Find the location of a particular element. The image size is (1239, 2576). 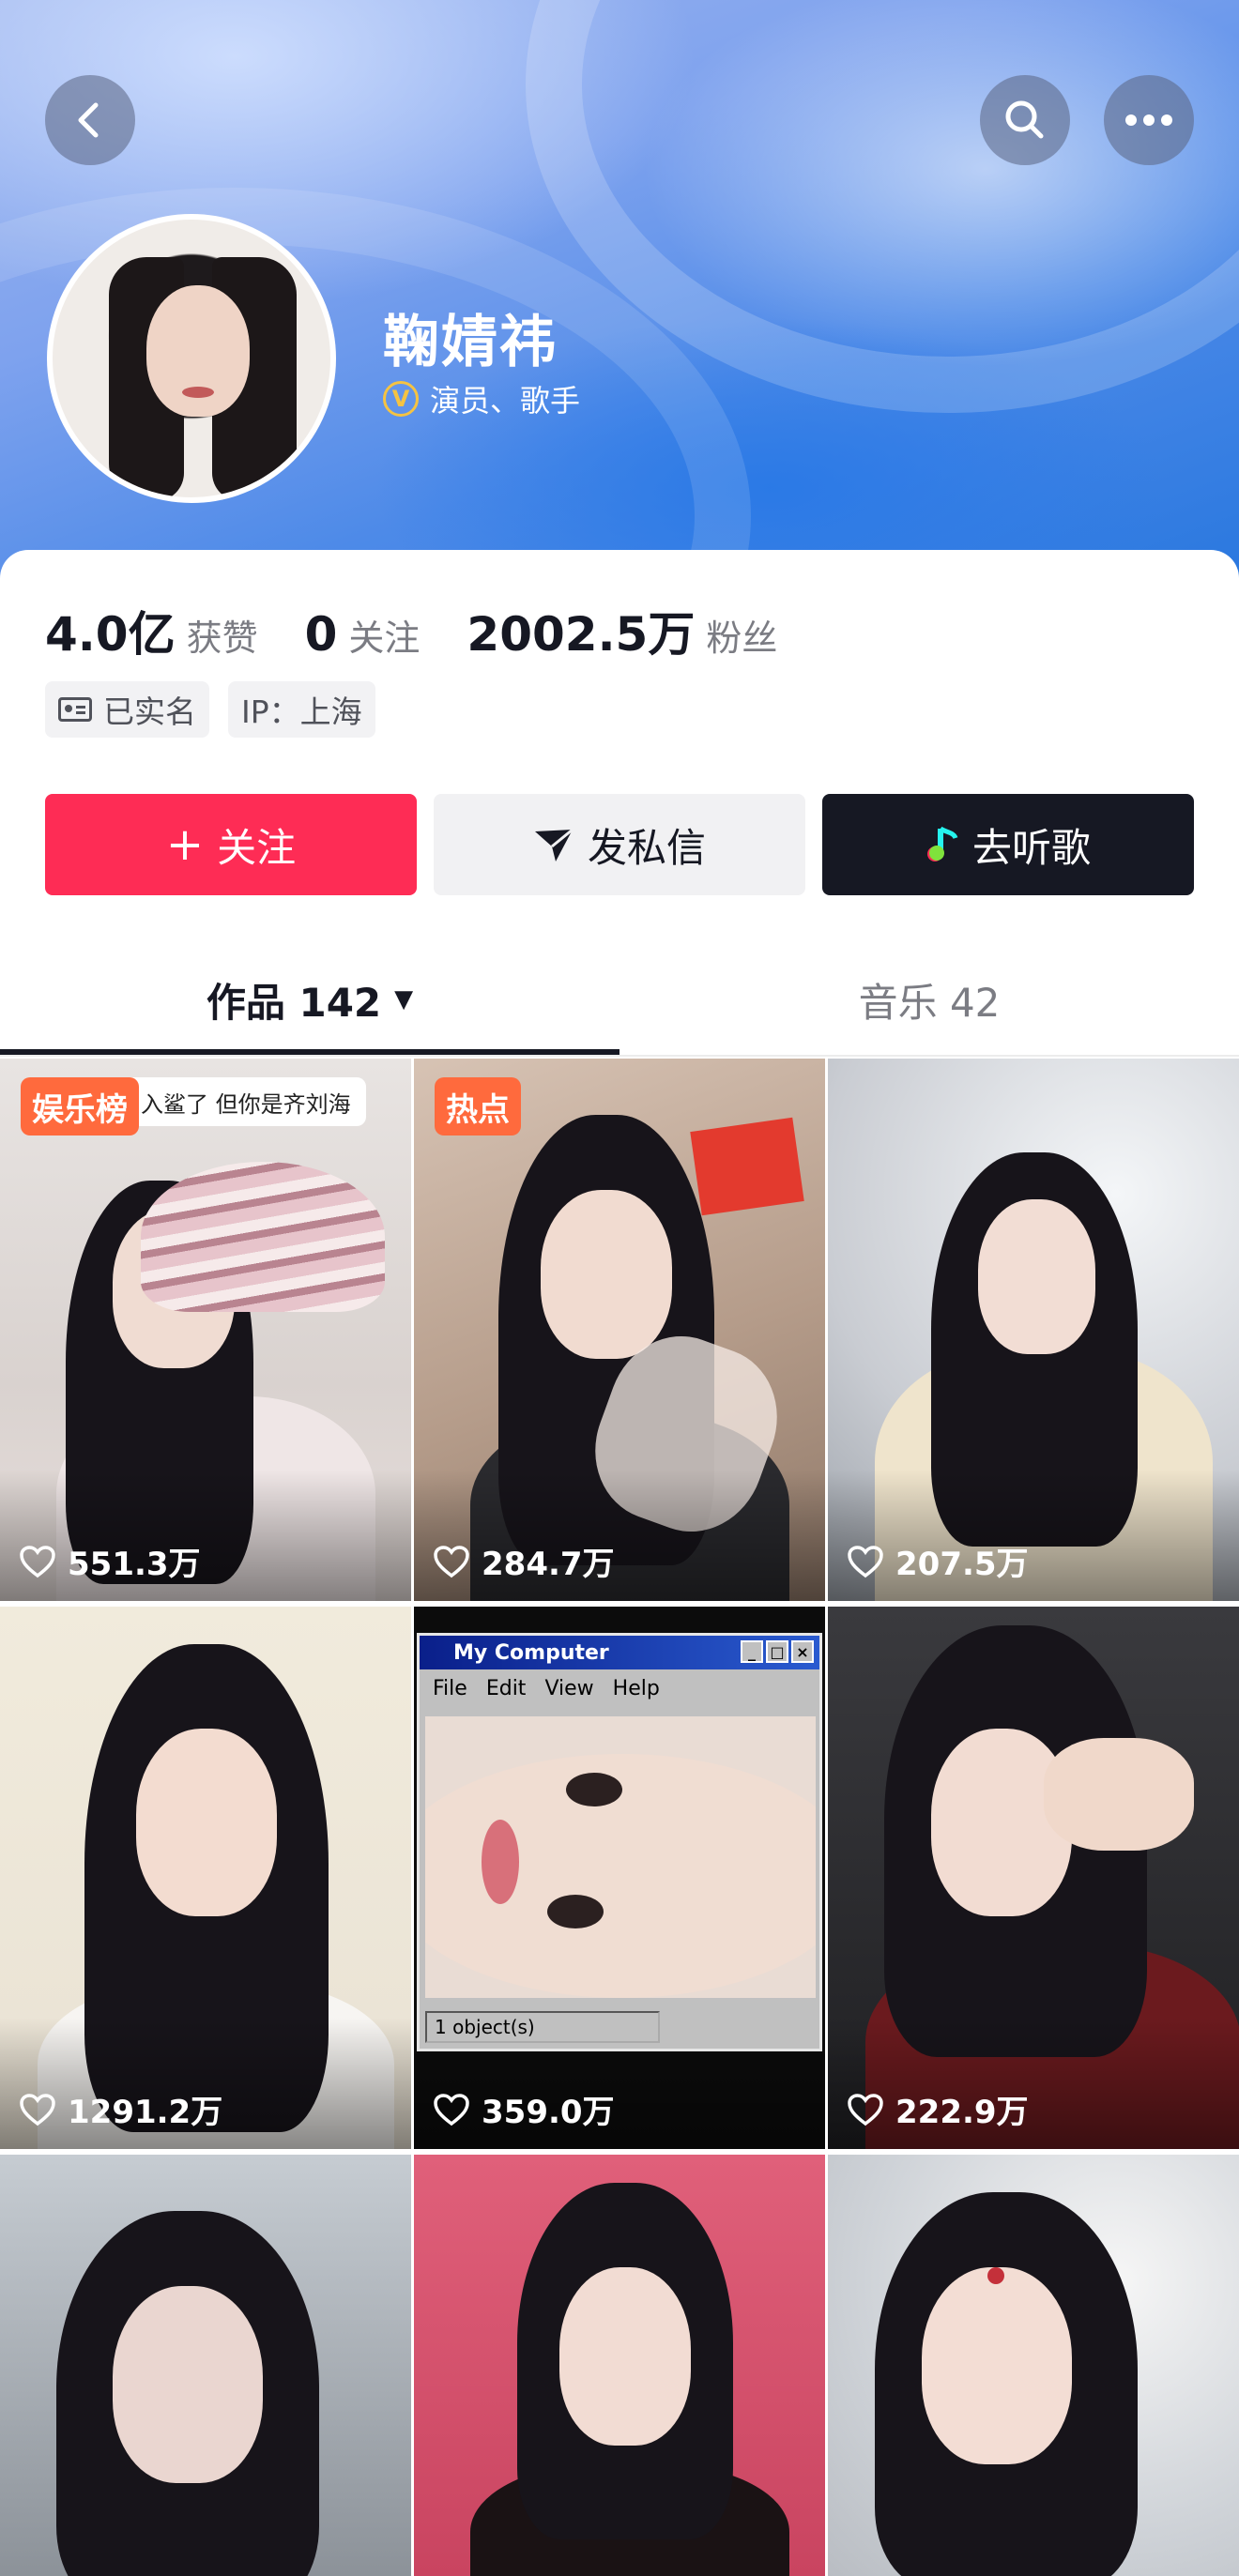

tab-music: 音乐 42 is located at coordinates (929, 999).